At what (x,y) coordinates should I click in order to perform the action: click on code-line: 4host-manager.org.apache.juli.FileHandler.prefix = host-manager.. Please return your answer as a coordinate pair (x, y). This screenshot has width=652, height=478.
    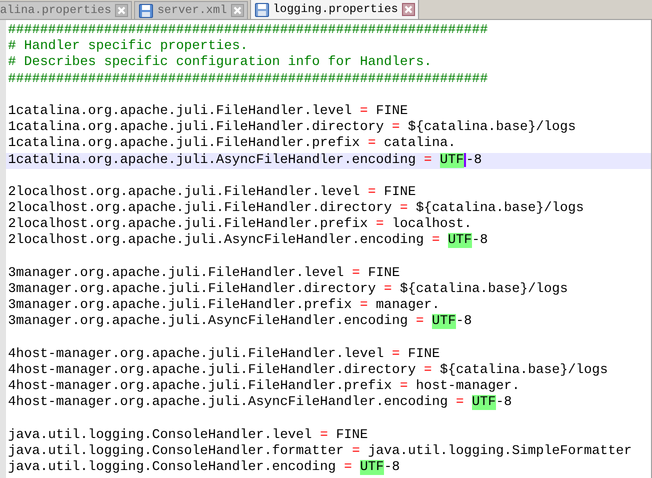
    Looking at the image, I should click on (264, 386).